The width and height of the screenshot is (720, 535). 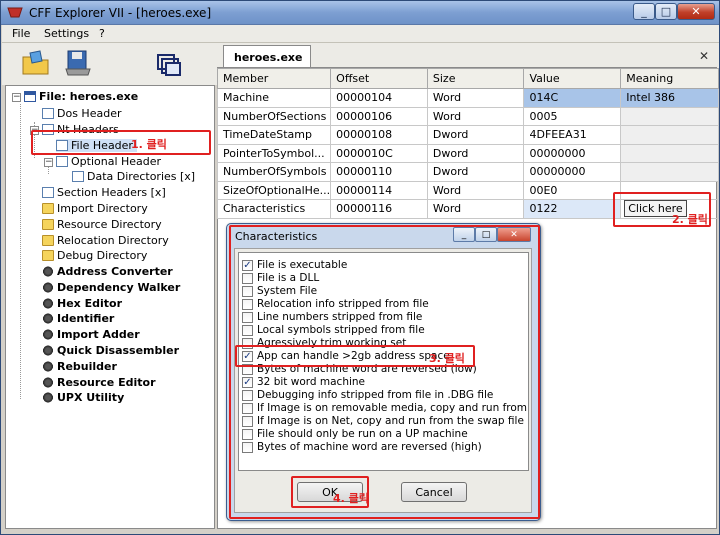 I want to click on maximize-button: □, so click(x=666, y=11).